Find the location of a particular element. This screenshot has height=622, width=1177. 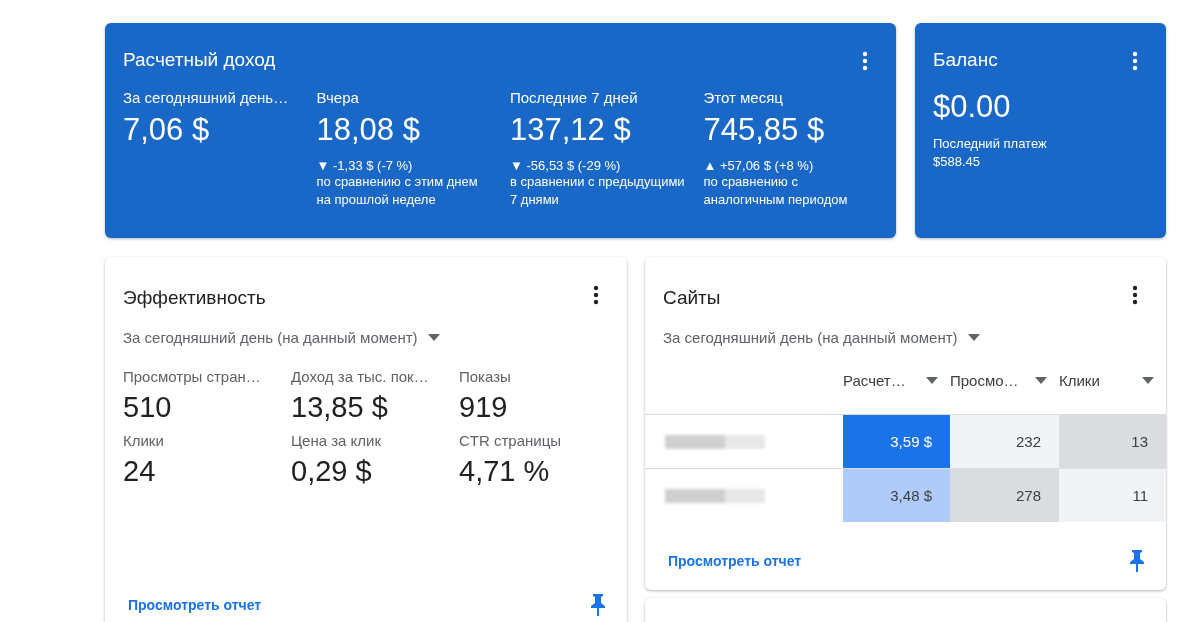

table-cell: 278 is located at coordinates (1004, 495).